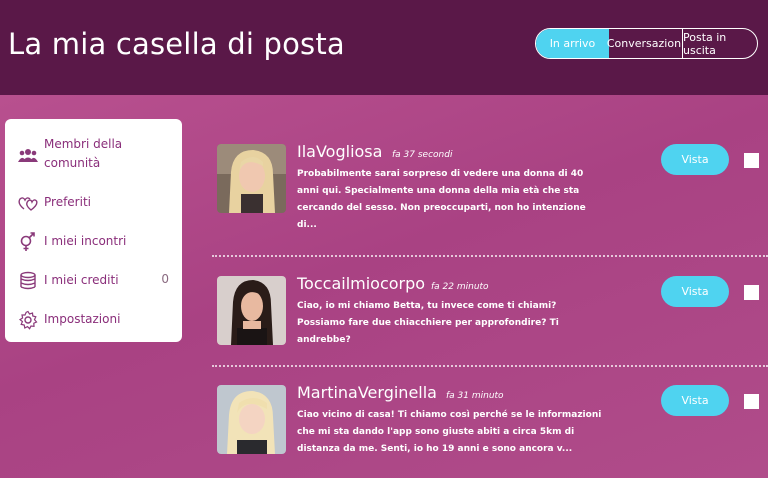 The height and width of the screenshot is (478, 768). I want to click on hearts-icon, so click(28, 203).